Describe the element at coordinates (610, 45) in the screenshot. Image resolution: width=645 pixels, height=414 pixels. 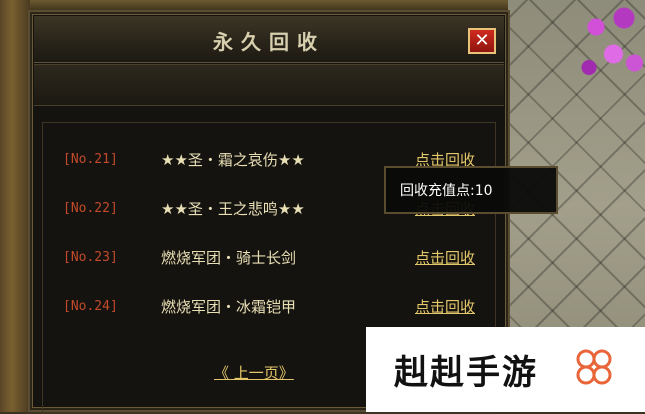
I see `flower-decoration` at that location.